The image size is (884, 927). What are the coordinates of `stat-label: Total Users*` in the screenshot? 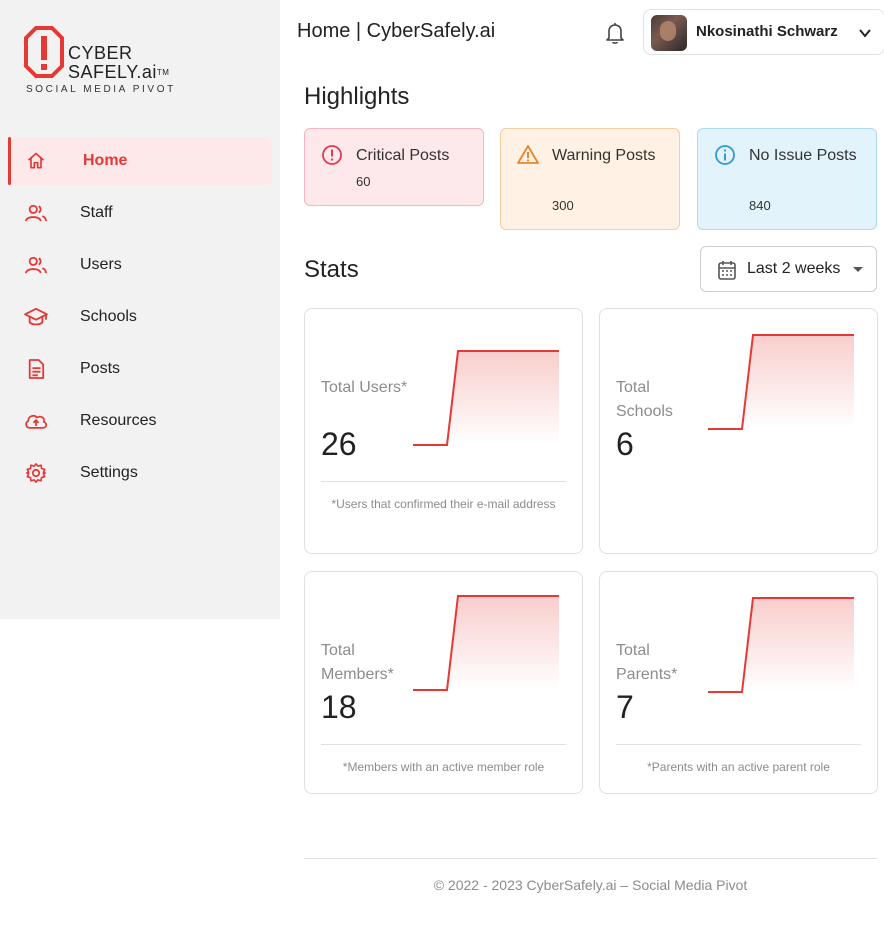 It's located at (364, 387).